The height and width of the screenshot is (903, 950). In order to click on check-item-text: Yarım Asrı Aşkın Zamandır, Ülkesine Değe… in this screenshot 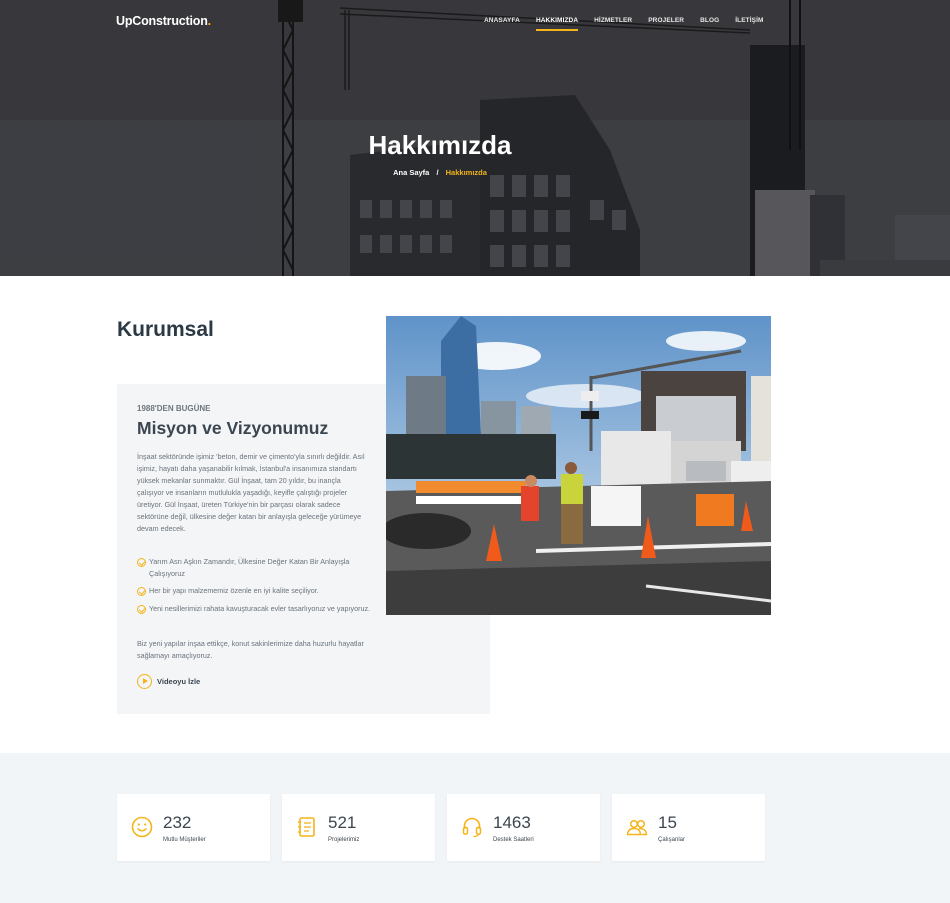, I will do `click(249, 567)`.